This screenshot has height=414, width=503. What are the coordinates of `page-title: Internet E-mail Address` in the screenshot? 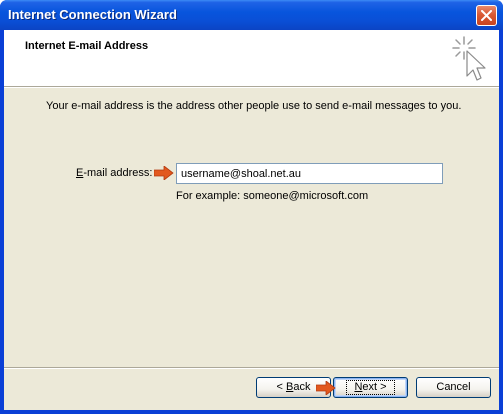 It's located at (87, 46).